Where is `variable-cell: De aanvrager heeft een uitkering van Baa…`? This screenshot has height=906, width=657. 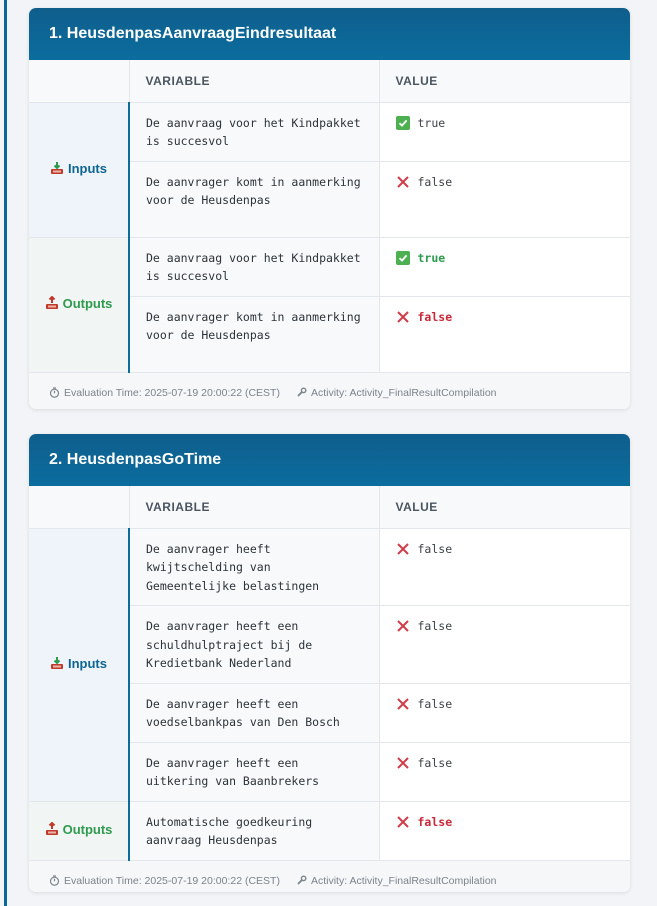
variable-cell: De aanvrager heeft een uitkering van Baa… is located at coordinates (254, 772).